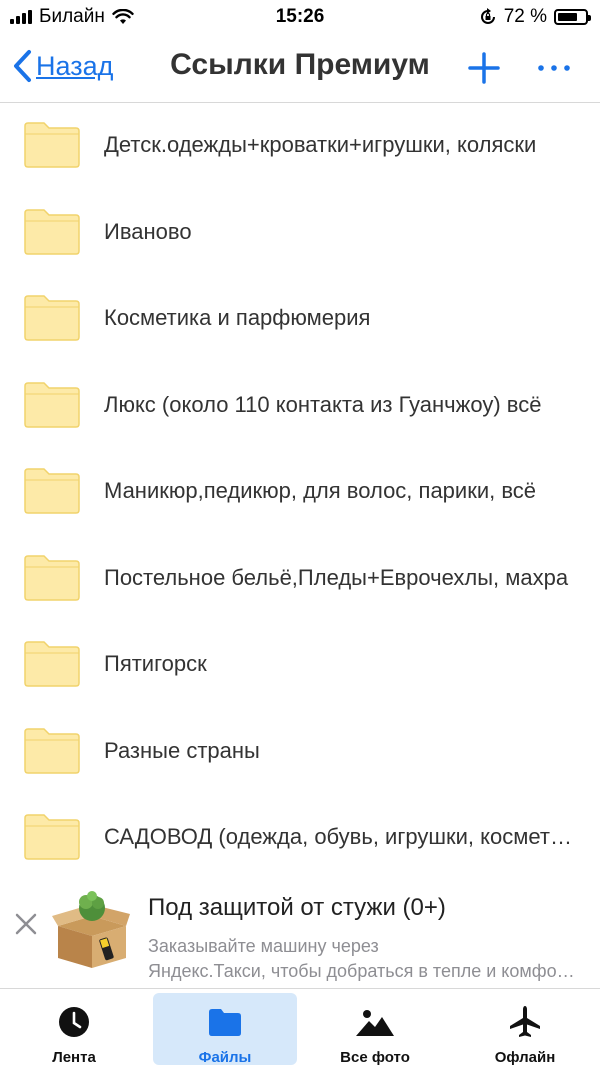 The image size is (600, 1067). I want to click on folder-row: Детск.одежды+кроватки+игрушки, коляски, so click(300, 145).